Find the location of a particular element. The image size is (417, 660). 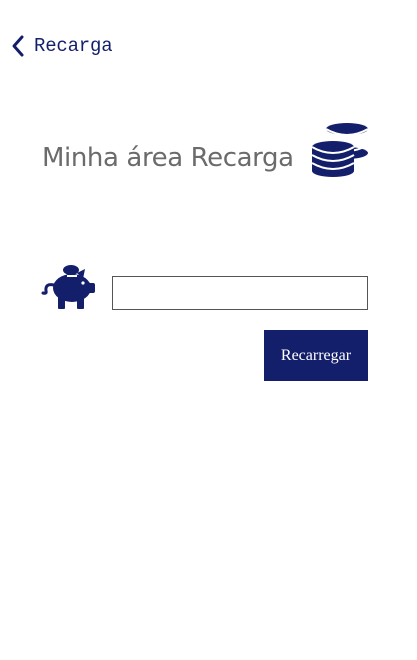

chevron-left-icon is located at coordinates (18, 46).